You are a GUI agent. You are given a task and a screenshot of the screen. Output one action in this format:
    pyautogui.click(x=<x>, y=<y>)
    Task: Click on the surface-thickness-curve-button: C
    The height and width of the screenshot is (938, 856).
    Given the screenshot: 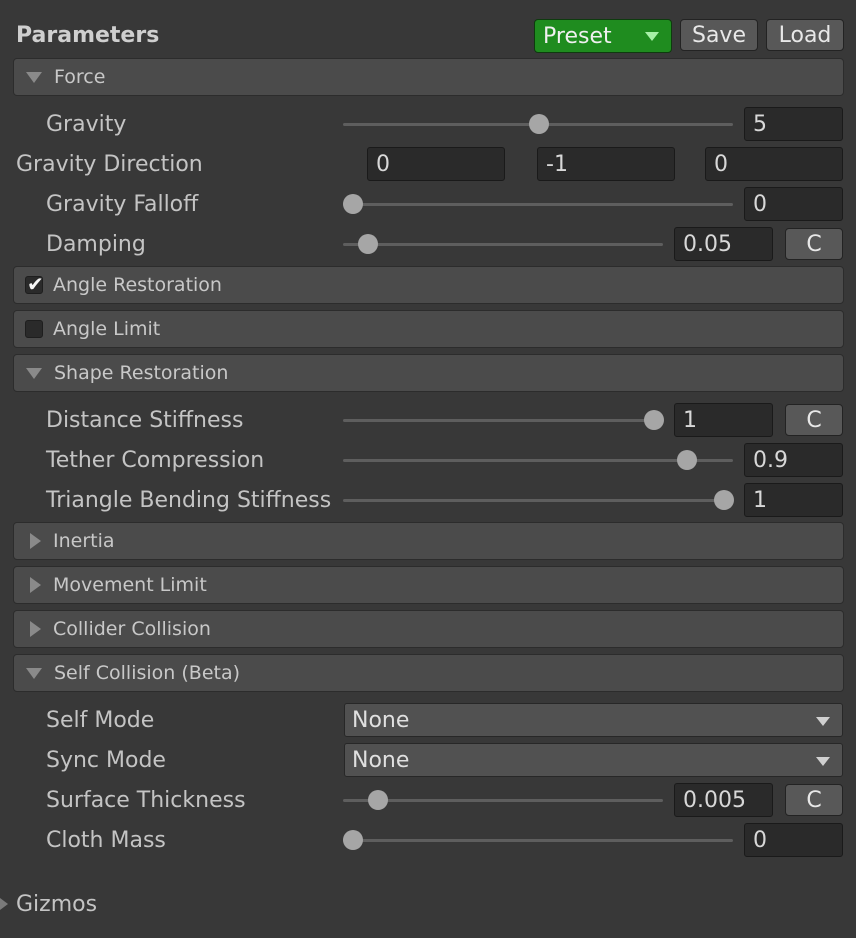 What is the action you would take?
    pyautogui.click(x=814, y=800)
    